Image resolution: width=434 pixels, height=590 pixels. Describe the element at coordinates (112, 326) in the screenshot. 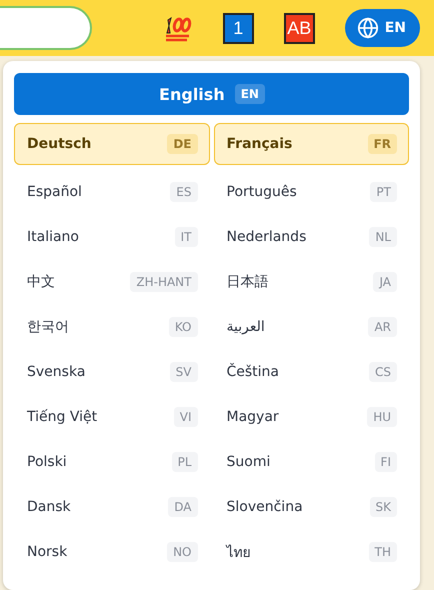

I see `language-option: 한국어 KO` at that location.